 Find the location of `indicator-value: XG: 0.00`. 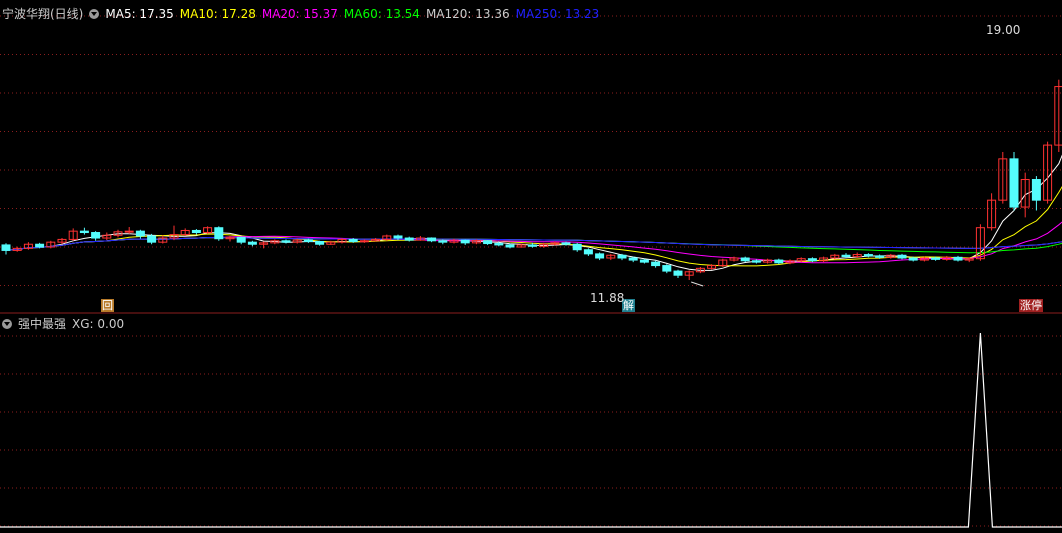

indicator-value: XG: 0.00 is located at coordinates (98, 324).